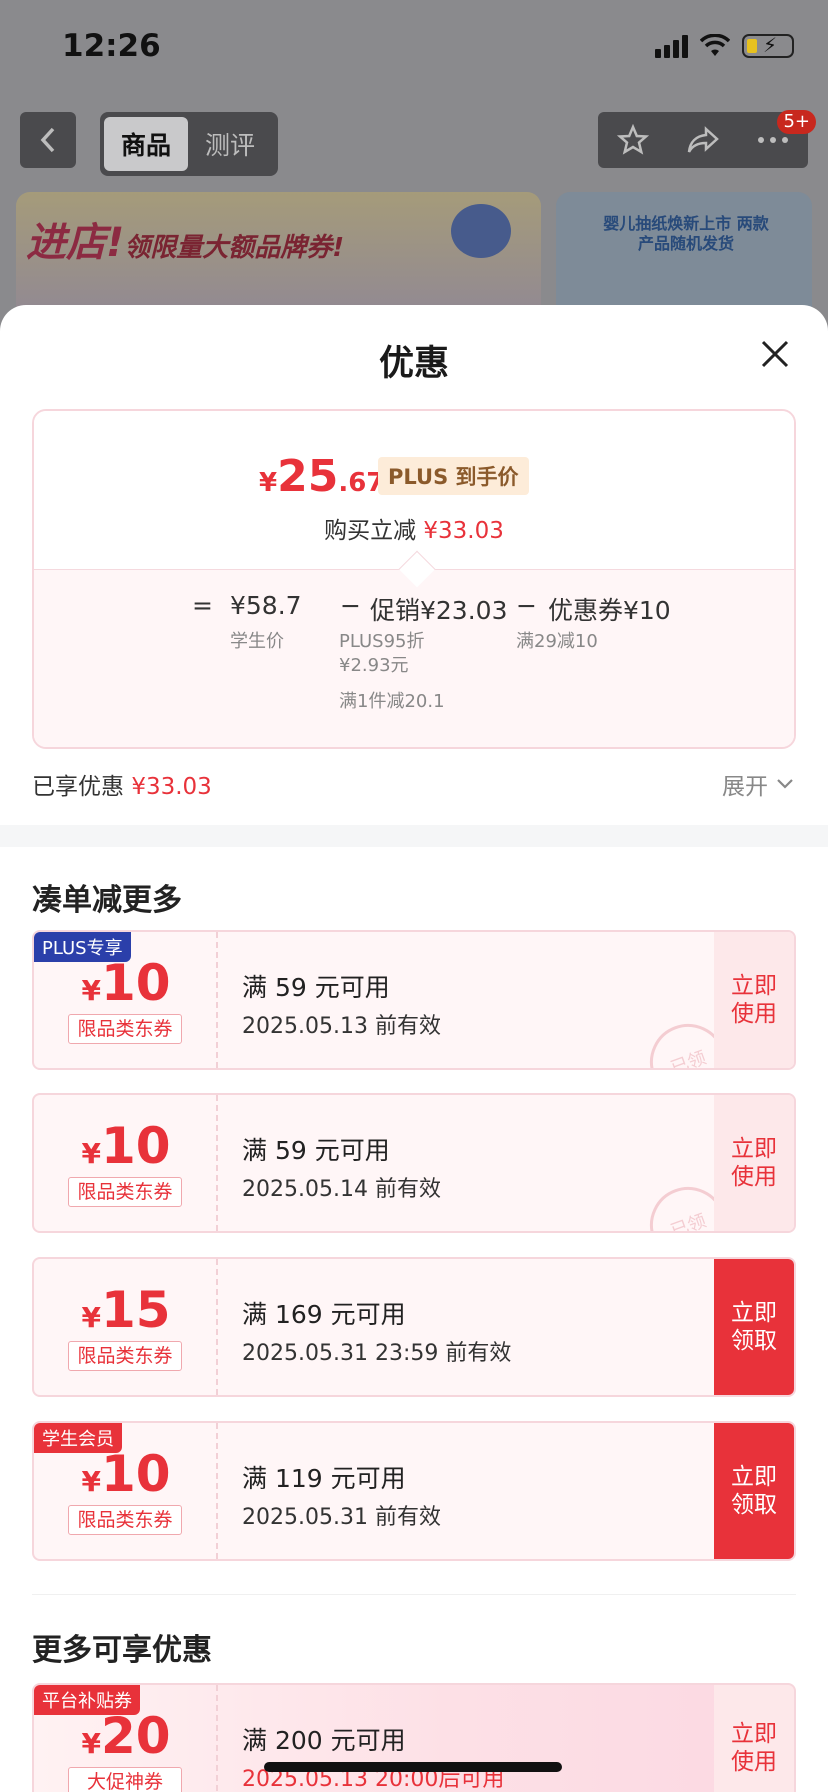 The width and height of the screenshot is (828, 1792). What do you see at coordinates (414, 531) in the screenshot?
I see `reduce-line: 购买立减 ¥33.03` at bounding box center [414, 531].